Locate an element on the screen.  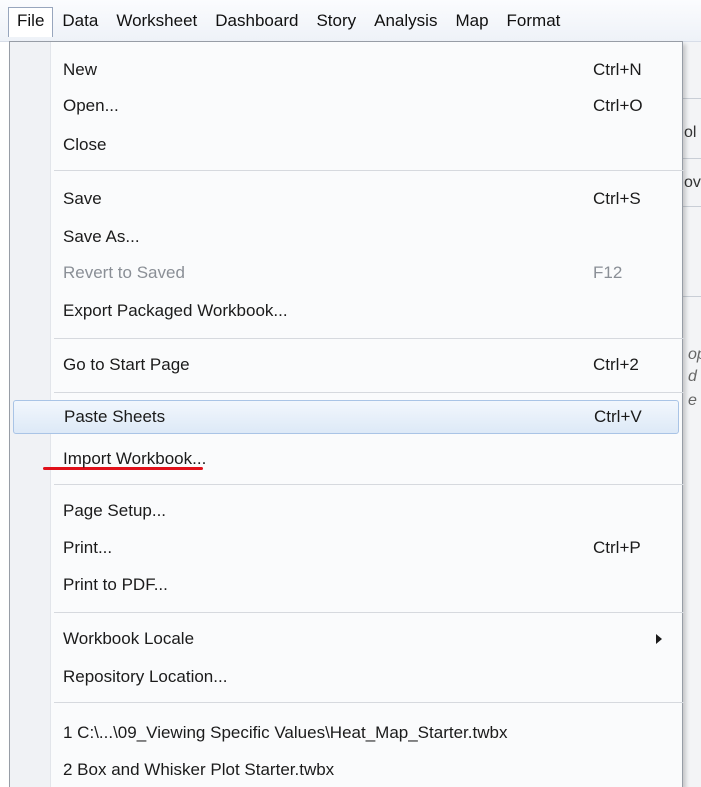
menu-item-shortcut: Ctrl+P is located at coordinates (617, 547).